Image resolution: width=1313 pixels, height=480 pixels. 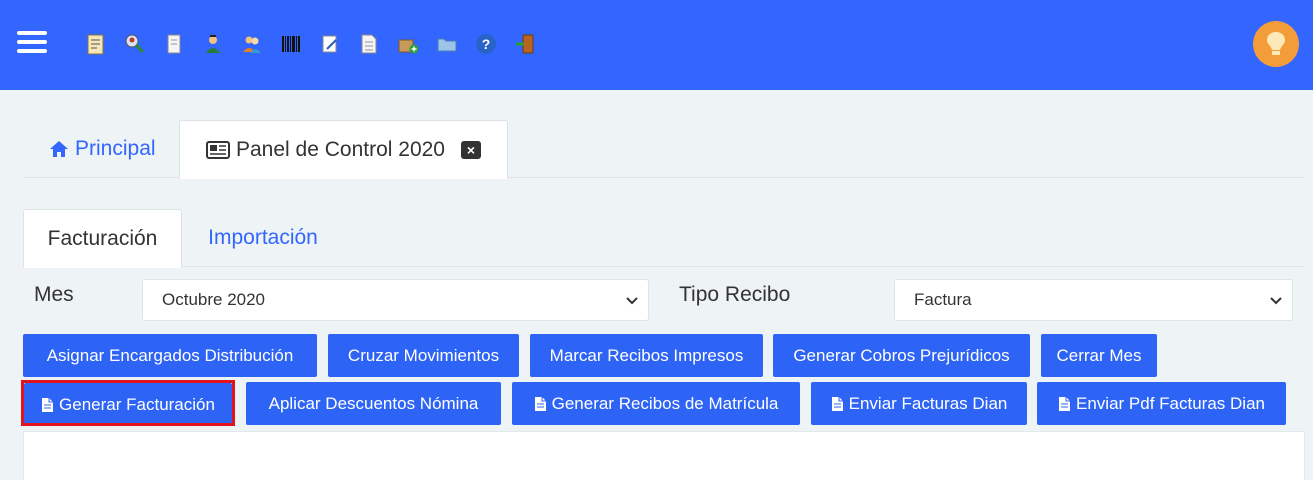 I want to click on tab-facturacion: Facturación, so click(x=102, y=238).